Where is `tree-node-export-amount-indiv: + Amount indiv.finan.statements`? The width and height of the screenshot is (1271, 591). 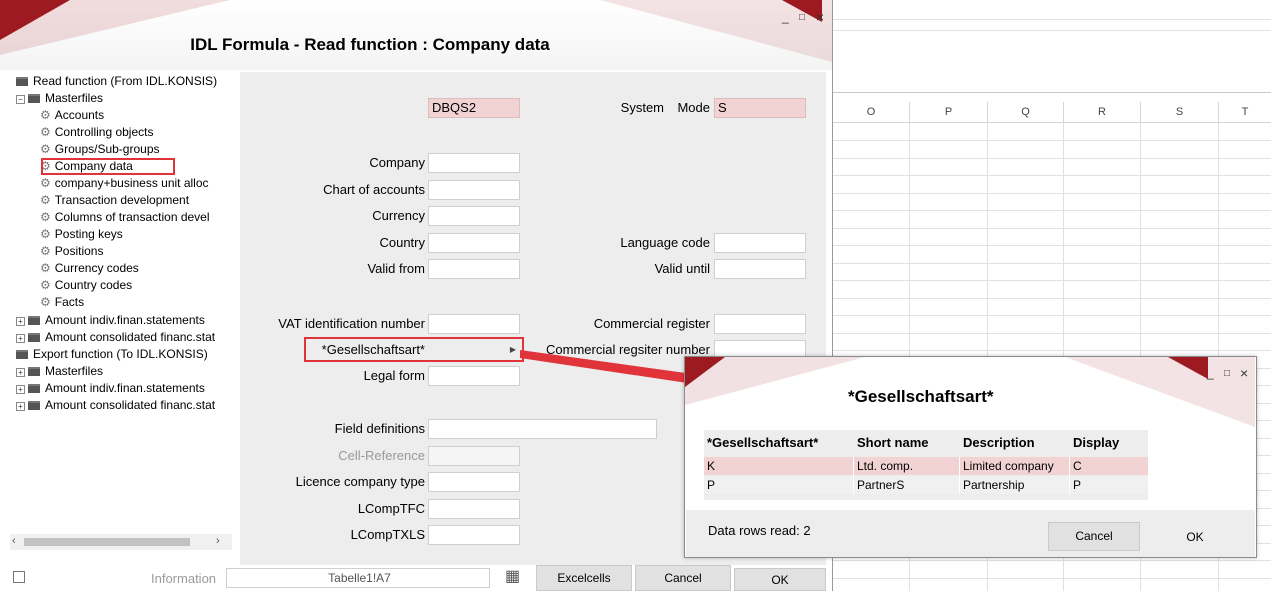
tree-node-export-amount-indiv: + Amount indiv.finan.statements is located at coordinates (110, 388).